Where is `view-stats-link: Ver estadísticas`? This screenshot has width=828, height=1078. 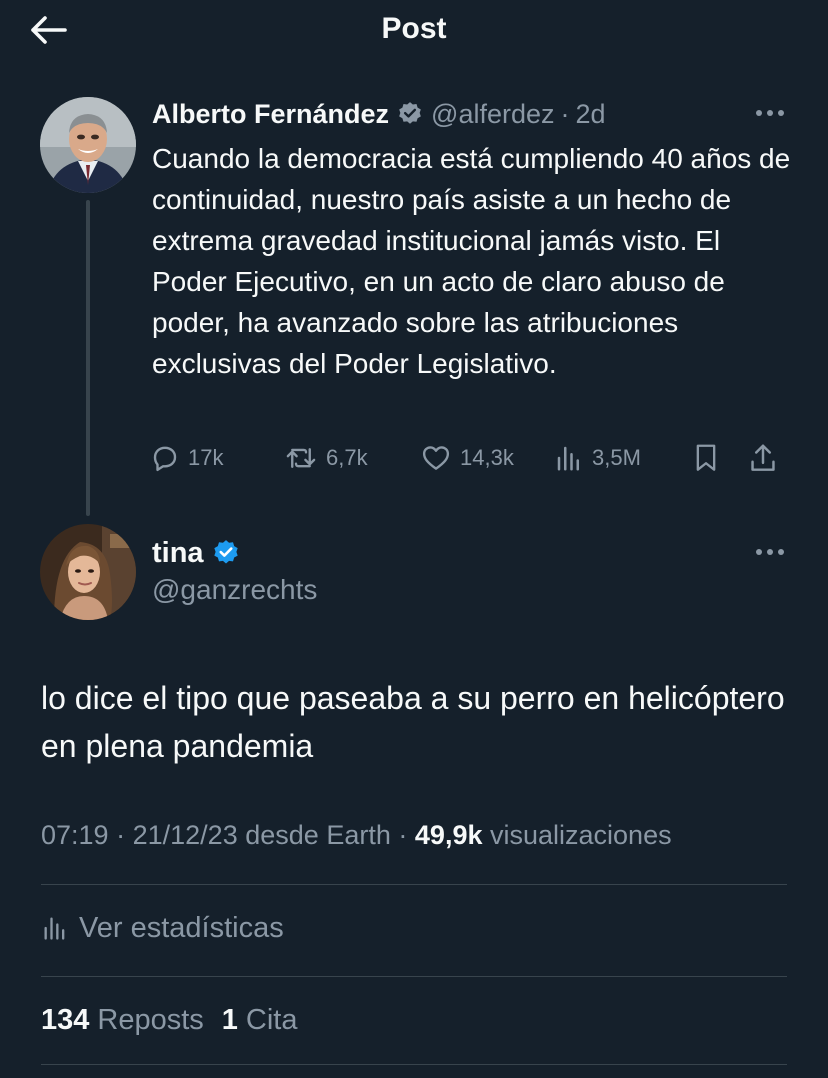
view-stats-link: Ver estadísticas is located at coordinates (162, 928).